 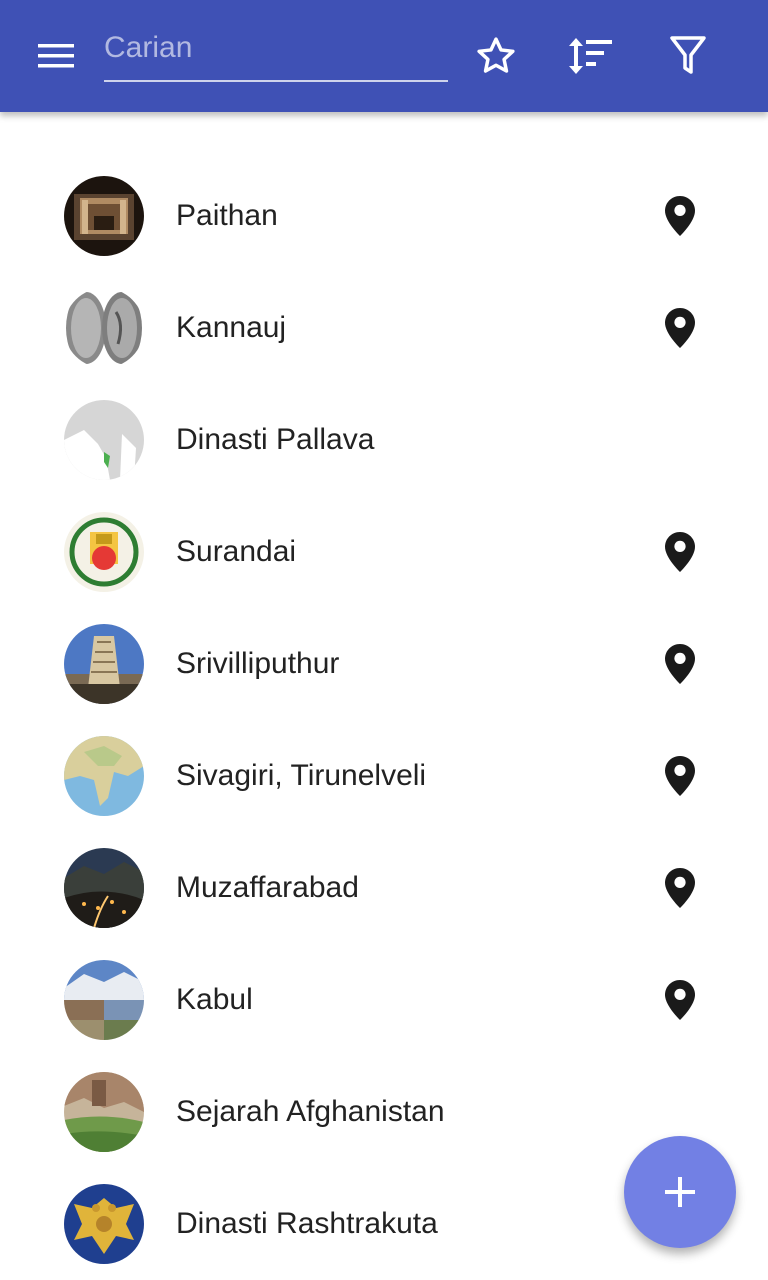 I want to click on app-bar, so click(x=384, y=56).